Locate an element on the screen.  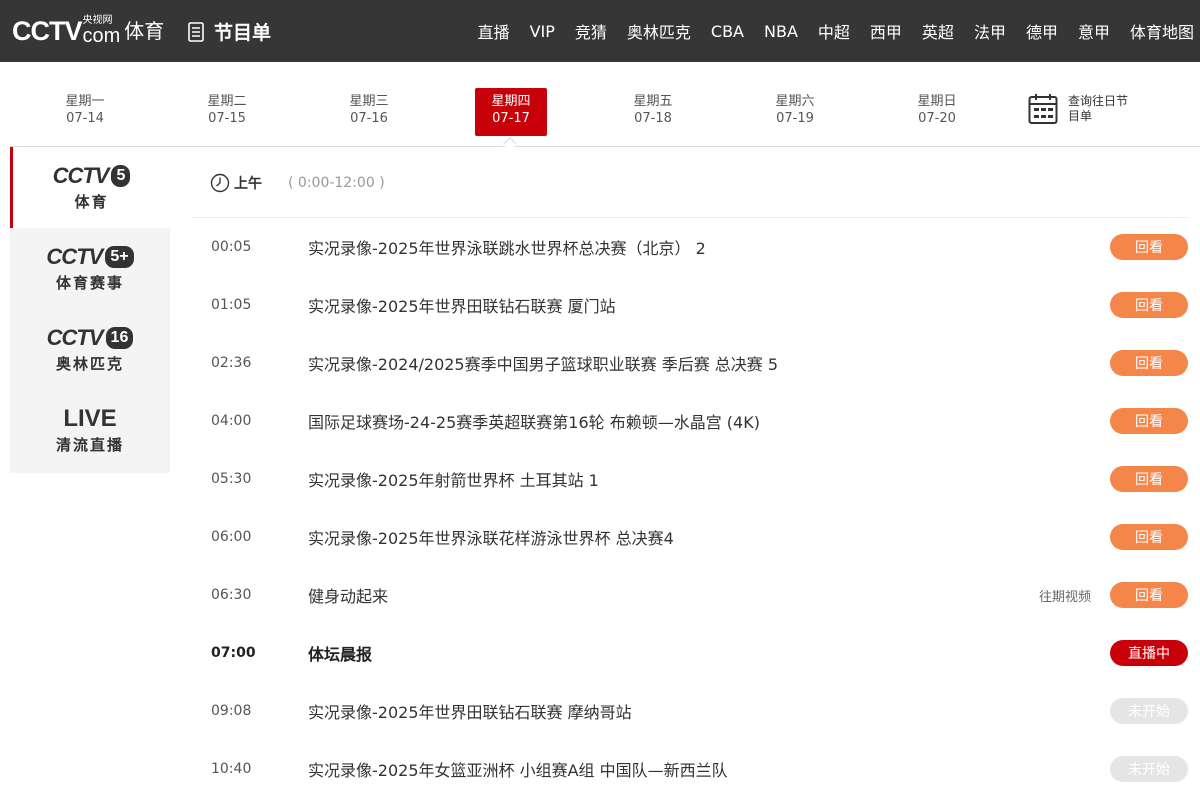
program-row: 00:05 实况录像-2025年世界泳联跳水世界杯总决赛（北京） 2 回看 is located at coordinates (690, 247).